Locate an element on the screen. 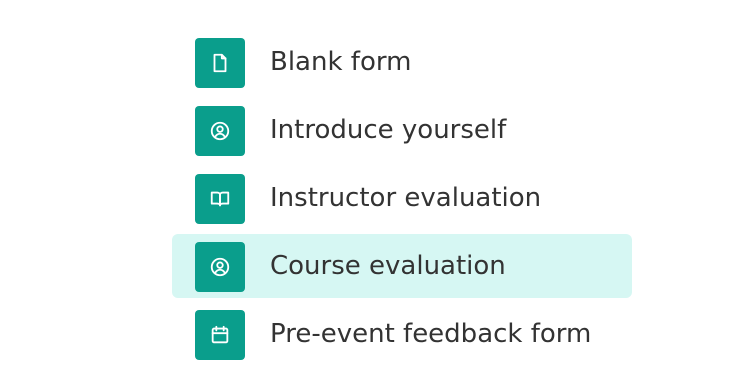 This screenshot has height=376, width=752. template-item-pre-event-feedback-form: Pre-event feedback form is located at coordinates (402, 334).